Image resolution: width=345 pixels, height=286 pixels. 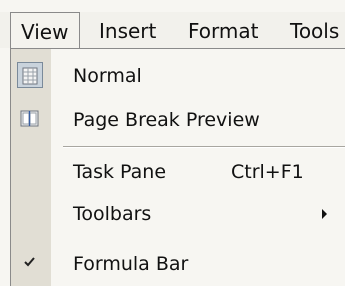 I want to click on menu-tools: Tools, so click(x=314, y=30).